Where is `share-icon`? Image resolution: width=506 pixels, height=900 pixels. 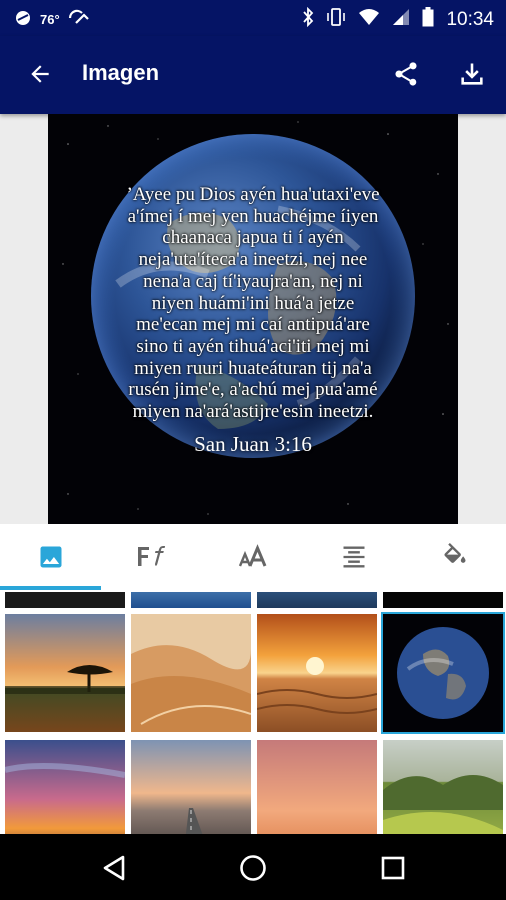 share-icon is located at coordinates (406, 74).